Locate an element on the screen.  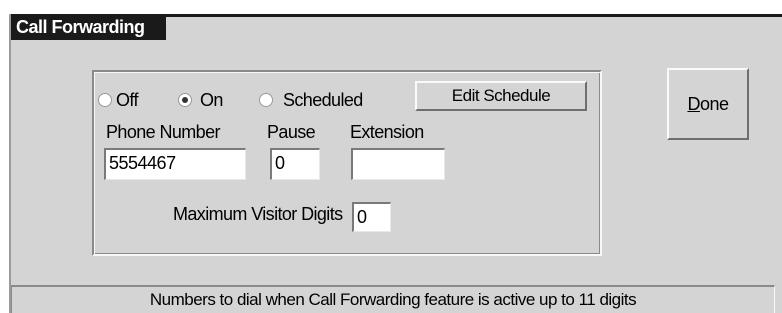
radio-off-label: Off is located at coordinates (127, 99).